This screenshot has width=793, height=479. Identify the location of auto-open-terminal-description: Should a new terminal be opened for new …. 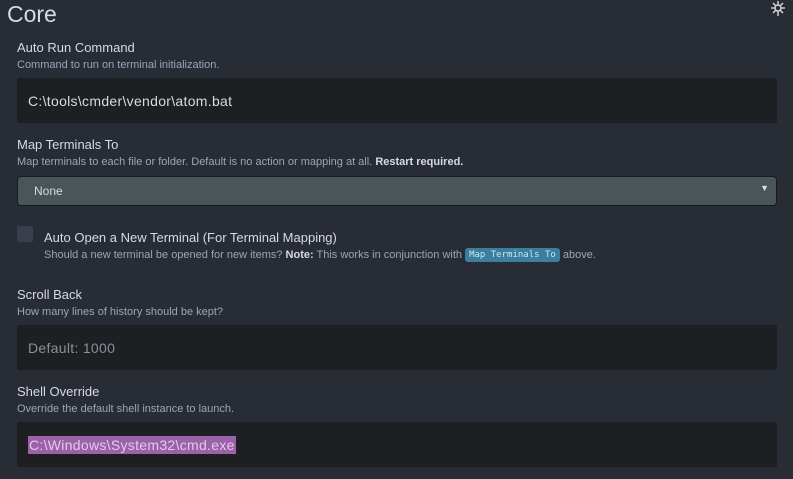
(320, 255).